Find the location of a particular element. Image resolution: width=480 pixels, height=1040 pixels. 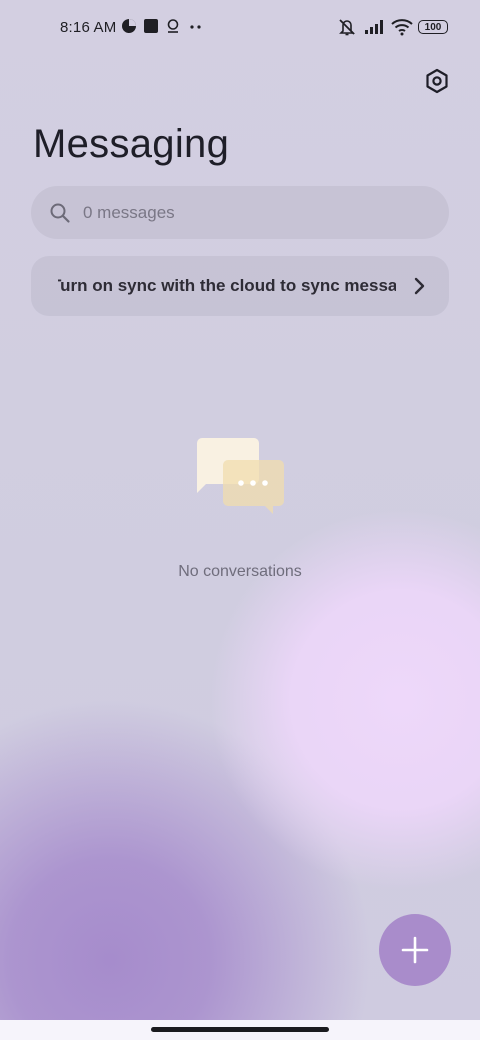

more-dots-icon is located at coordinates (195, 27).